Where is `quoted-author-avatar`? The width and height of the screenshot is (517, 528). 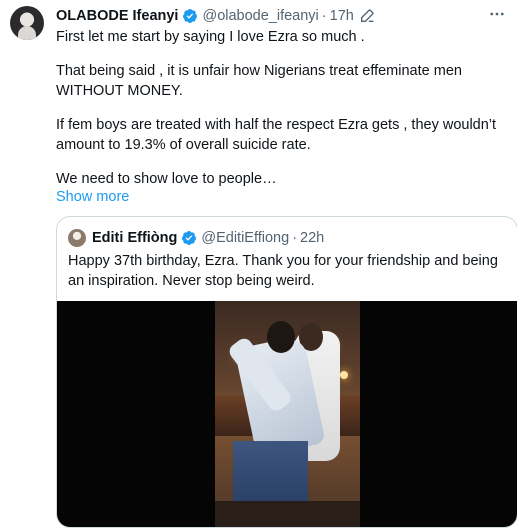 quoted-author-avatar is located at coordinates (77, 238).